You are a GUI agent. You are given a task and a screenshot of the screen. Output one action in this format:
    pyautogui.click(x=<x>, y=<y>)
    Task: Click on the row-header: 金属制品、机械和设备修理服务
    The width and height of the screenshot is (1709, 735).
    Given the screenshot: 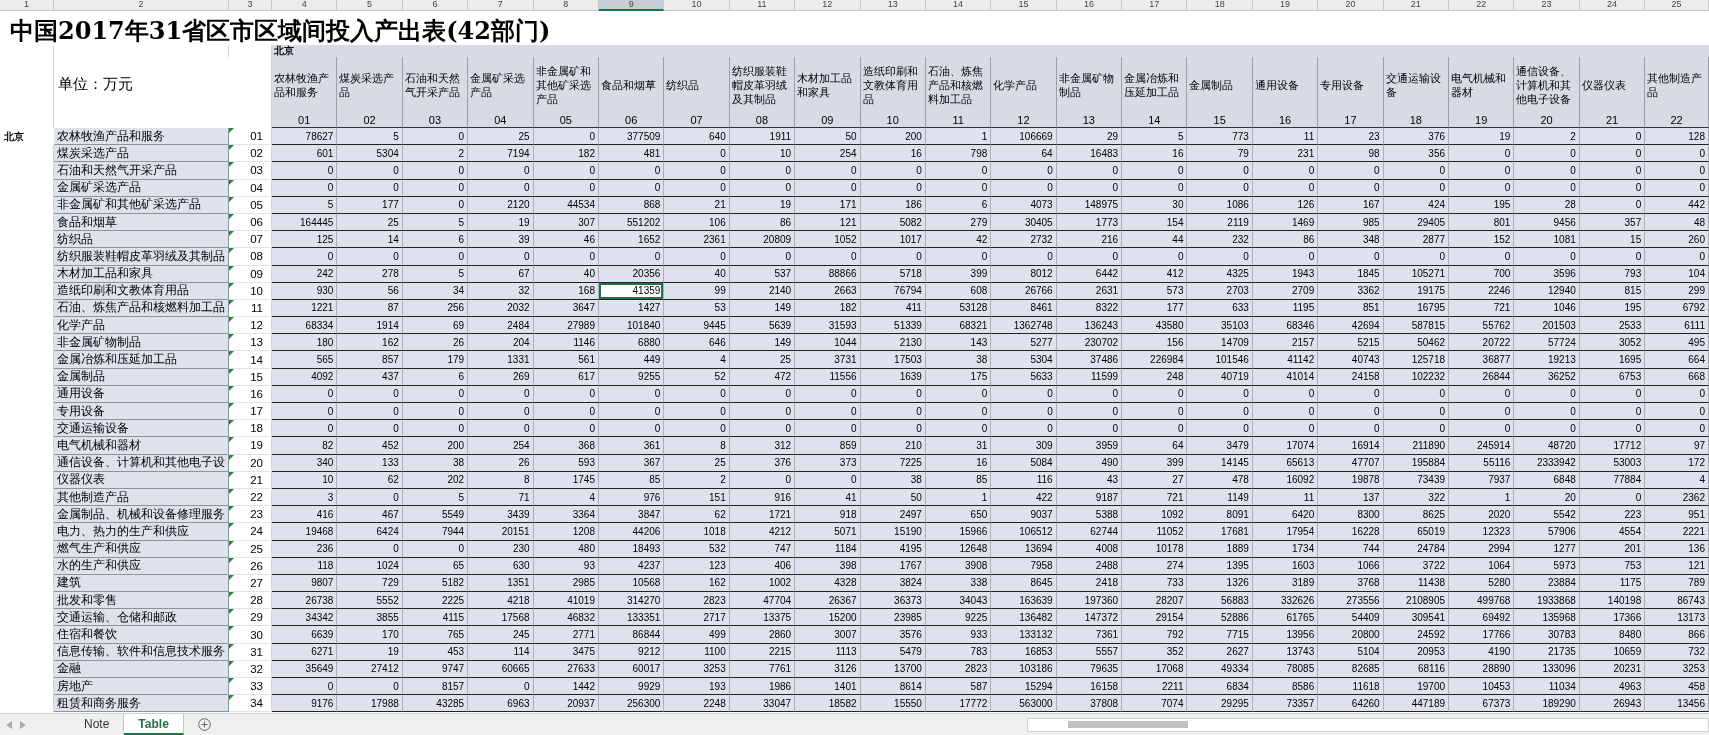 What is the action you would take?
    pyautogui.click(x=141, y=515)
    